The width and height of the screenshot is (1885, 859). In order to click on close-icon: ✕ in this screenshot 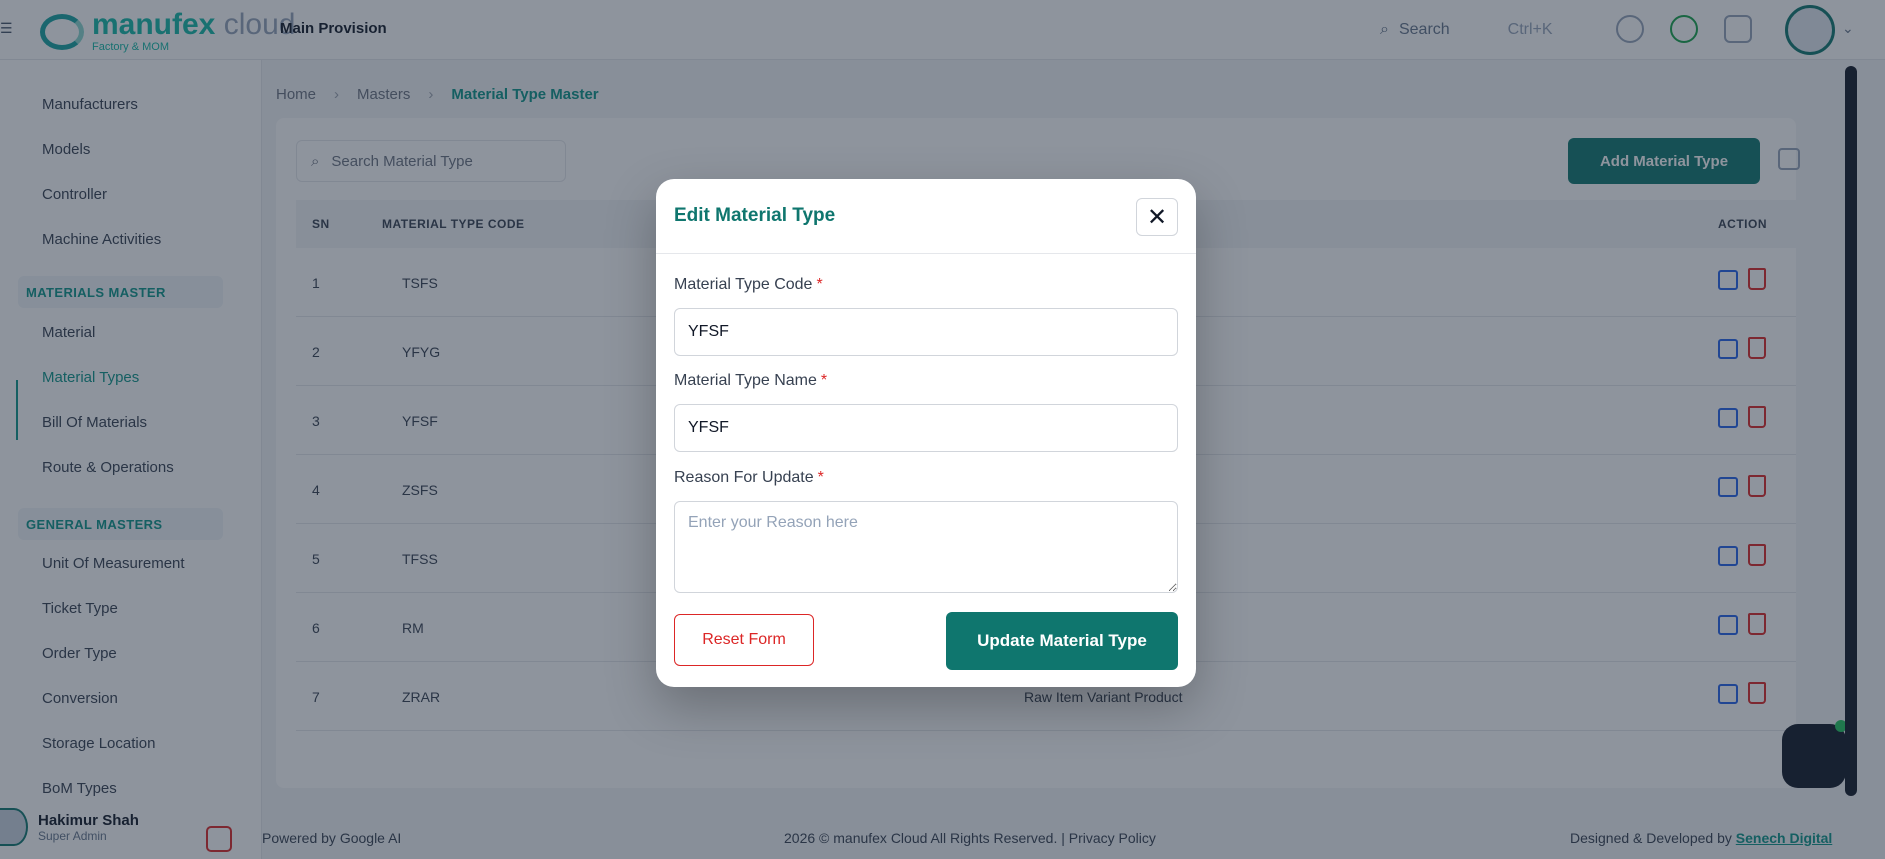, I will do `click(1157, 217)`.